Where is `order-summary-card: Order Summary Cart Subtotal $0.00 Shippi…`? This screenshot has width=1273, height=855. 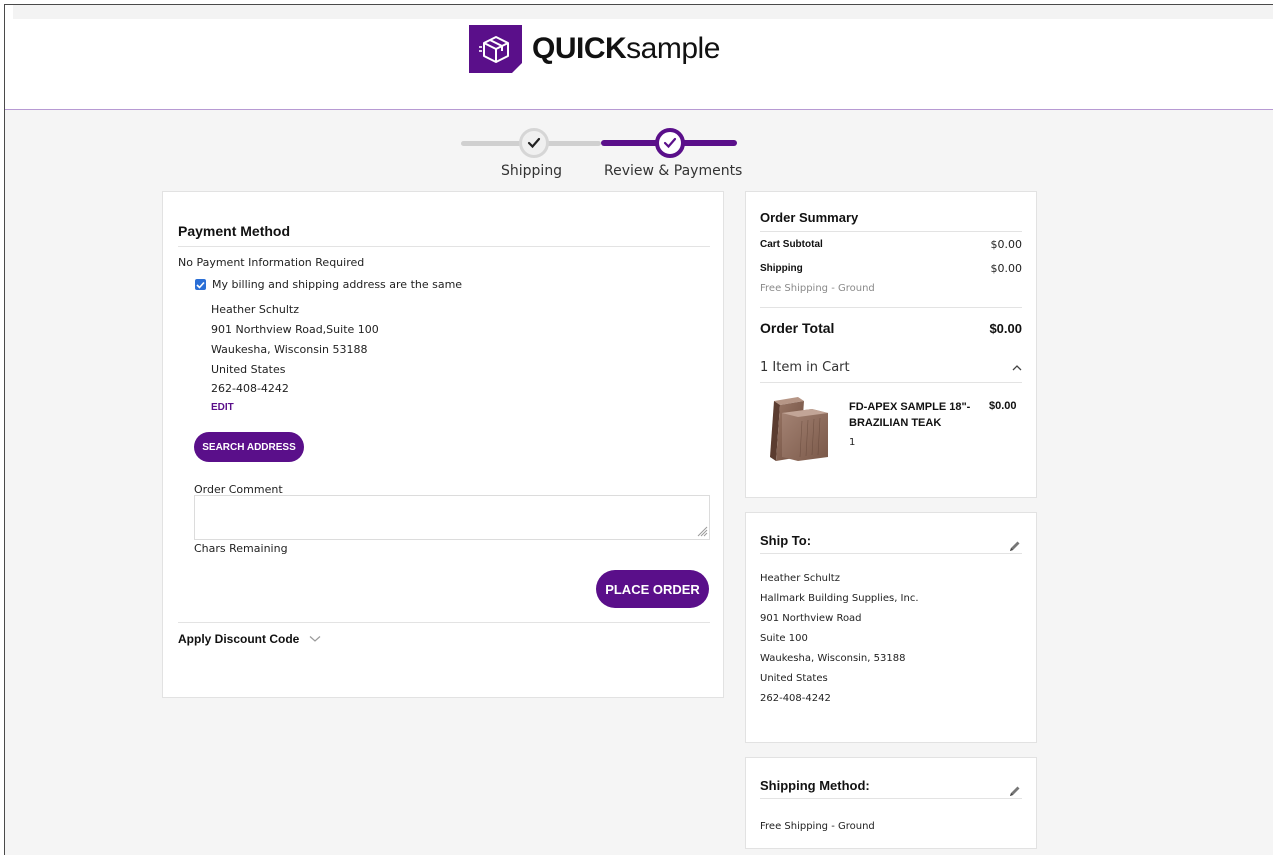
order-summary-card: Order Summary Cart Subtotal $0.00 Shippi… is located at coordinates (891, 344).